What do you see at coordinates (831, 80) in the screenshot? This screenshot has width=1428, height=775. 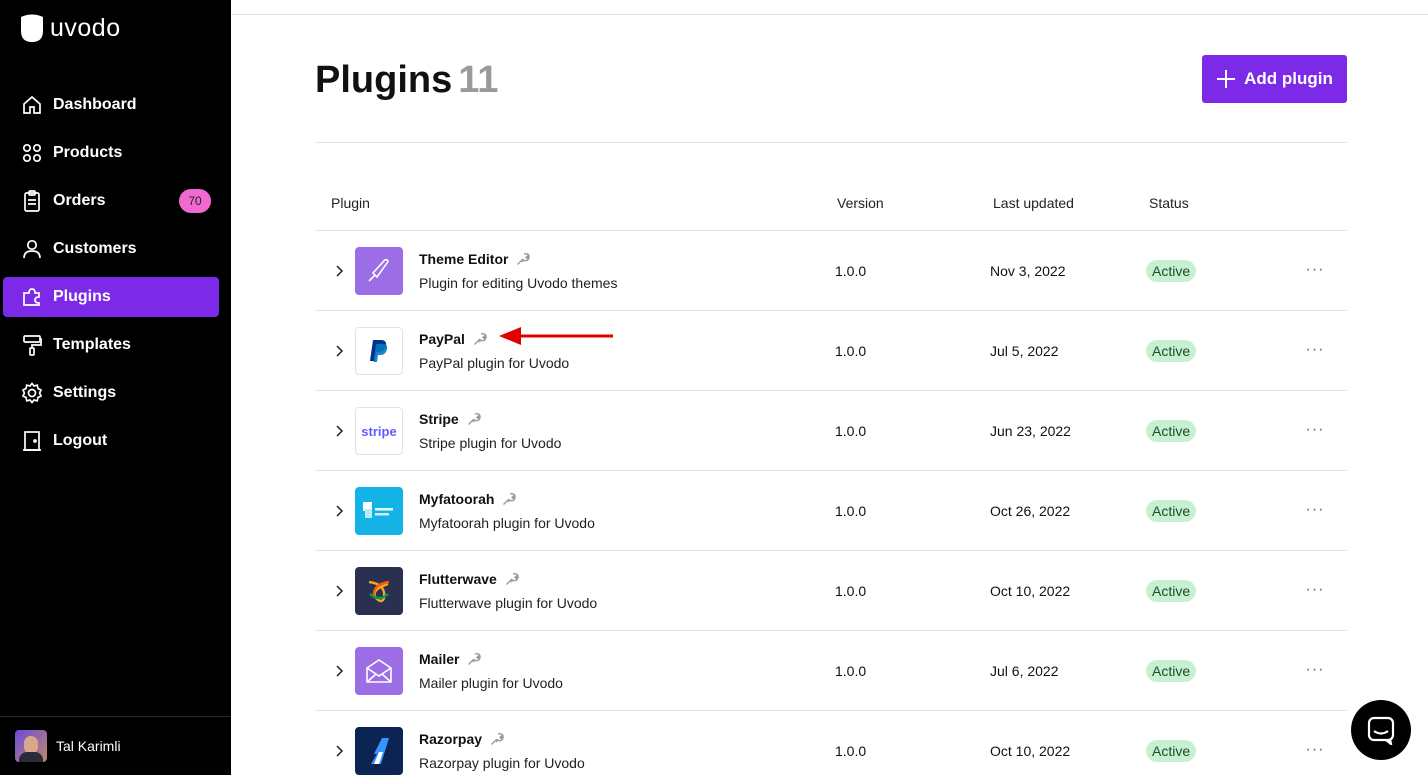 I see `page-header: Plugins 11 Add plugin` at bounding box center [831, 80].